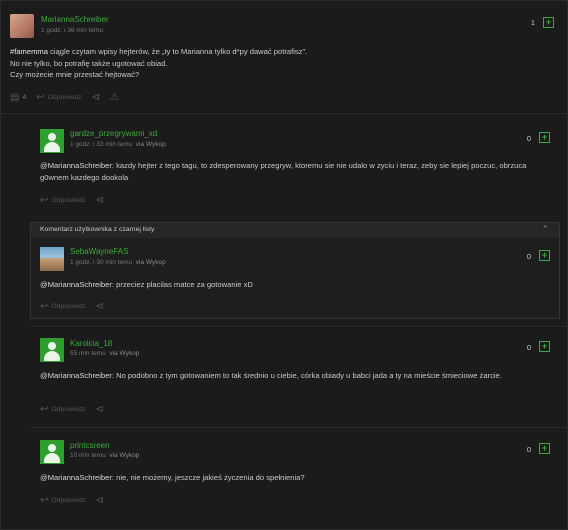  What do you see at coordinates (75, 19) in the screenshot?
I see `author-name: MariannaSchreiber` at bounding box center [75, 19].